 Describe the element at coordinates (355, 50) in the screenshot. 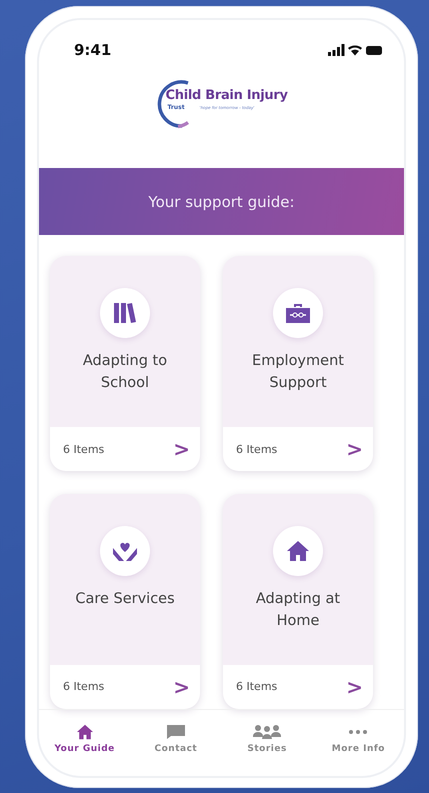

I see `status-icons` at that location.